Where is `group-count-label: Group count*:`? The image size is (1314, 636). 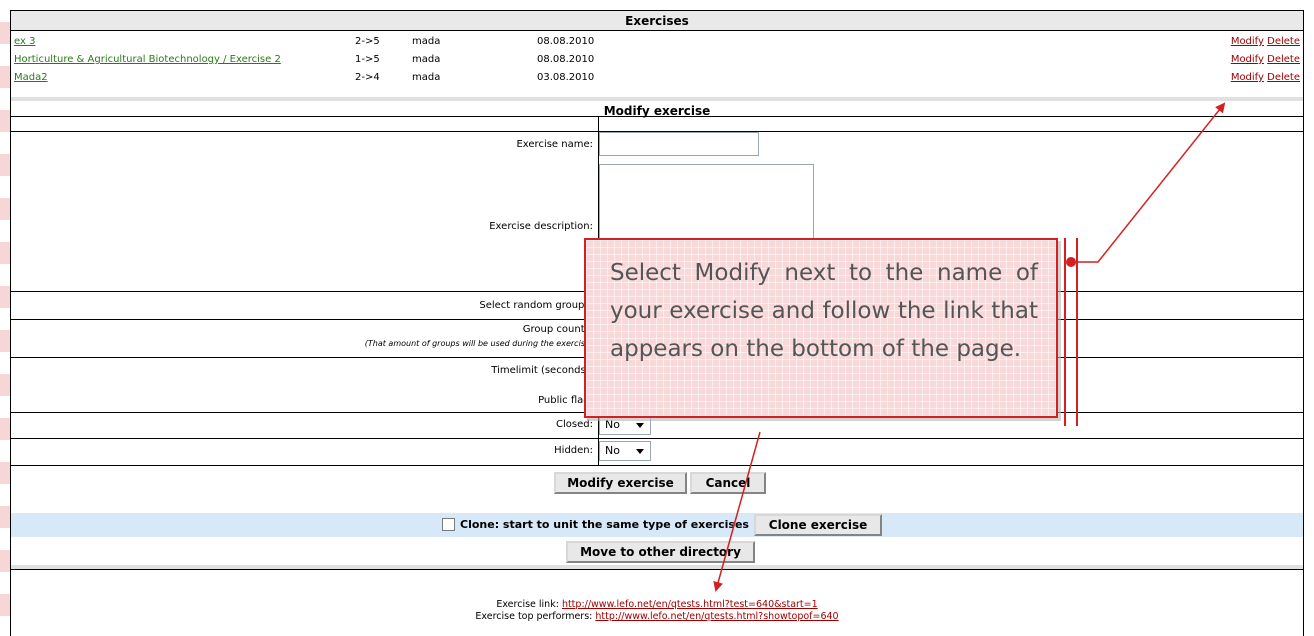 group-count-label: Group count*: is located at coordinates (557, 329).